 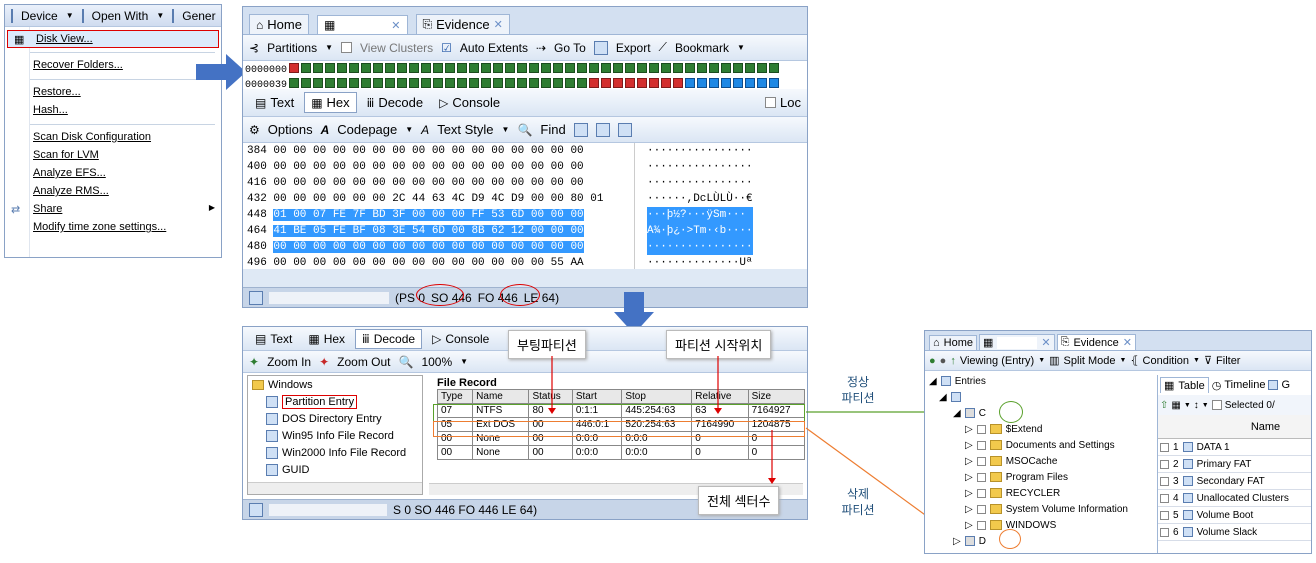 What do you see at coordinates (389, 338) in the screenshot?
I see `tab-decode: ⅲ Decode` at bounding box center [389, 338].